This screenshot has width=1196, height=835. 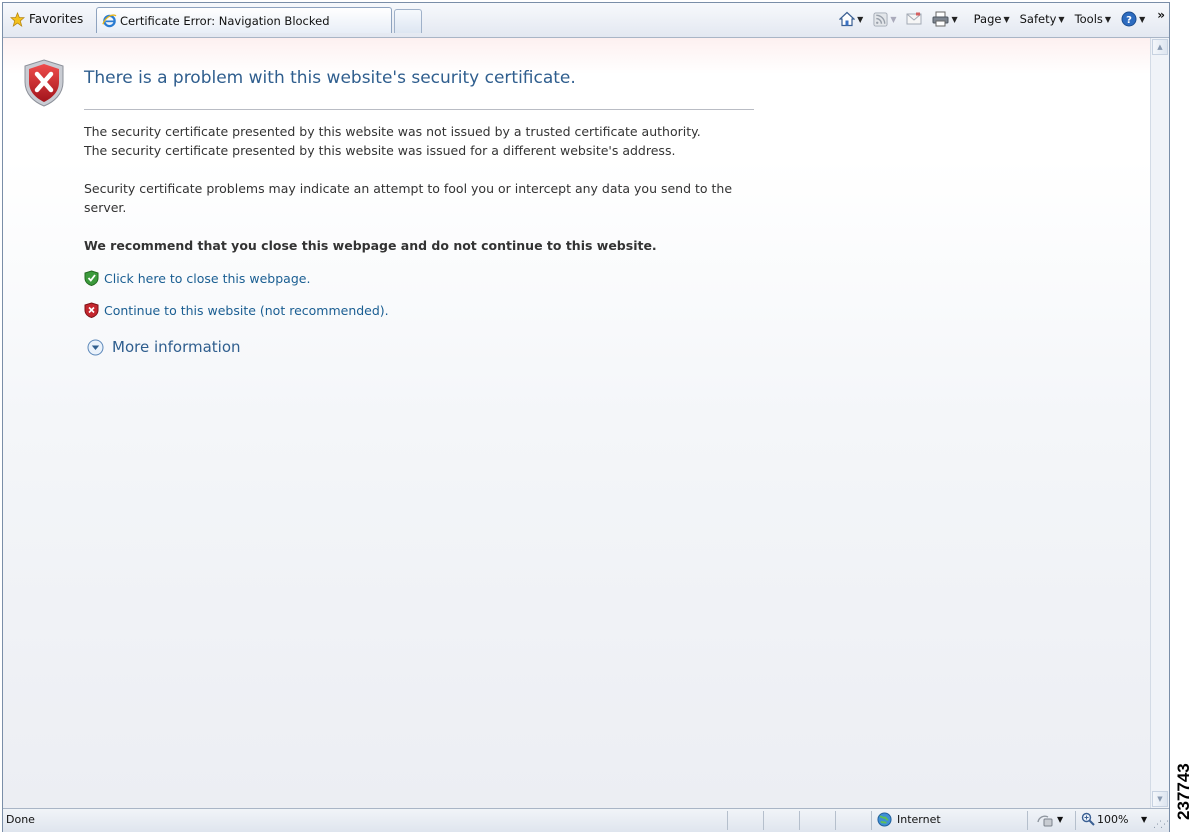 I want to click on new-tab-button, so click(x=408, y=21).